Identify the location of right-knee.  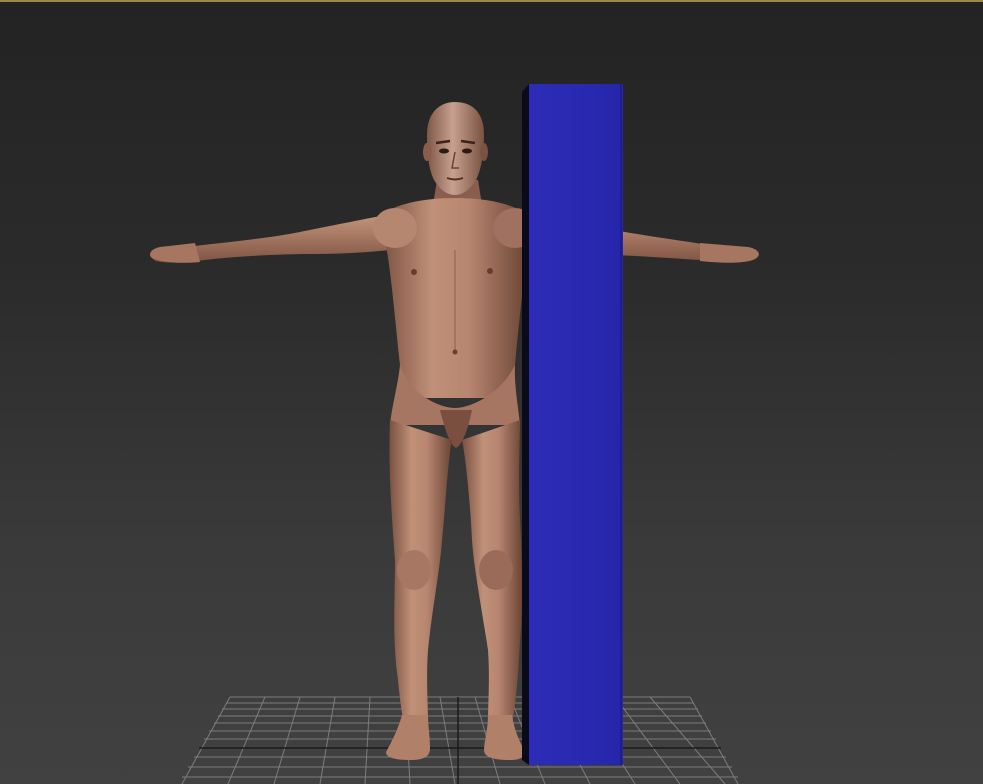
(496, 570).